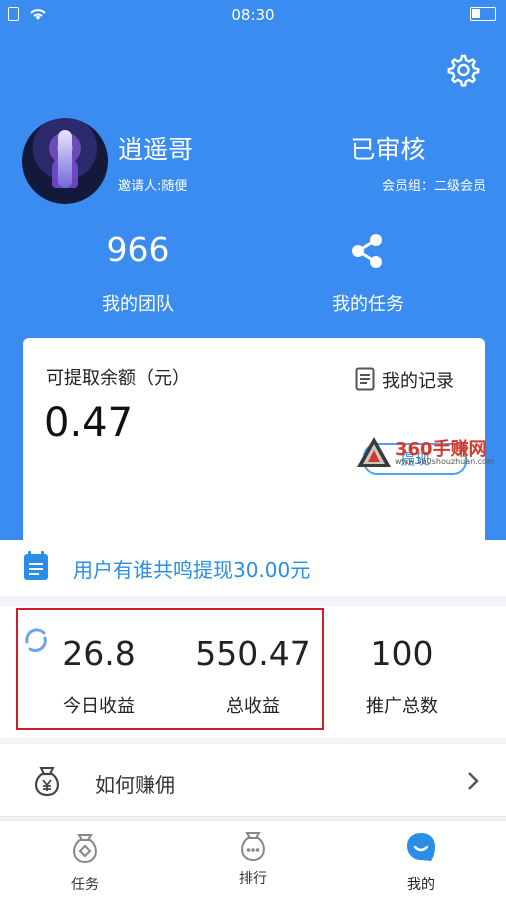  I want to click on promotion-total-value: 100, so click(402, 653).